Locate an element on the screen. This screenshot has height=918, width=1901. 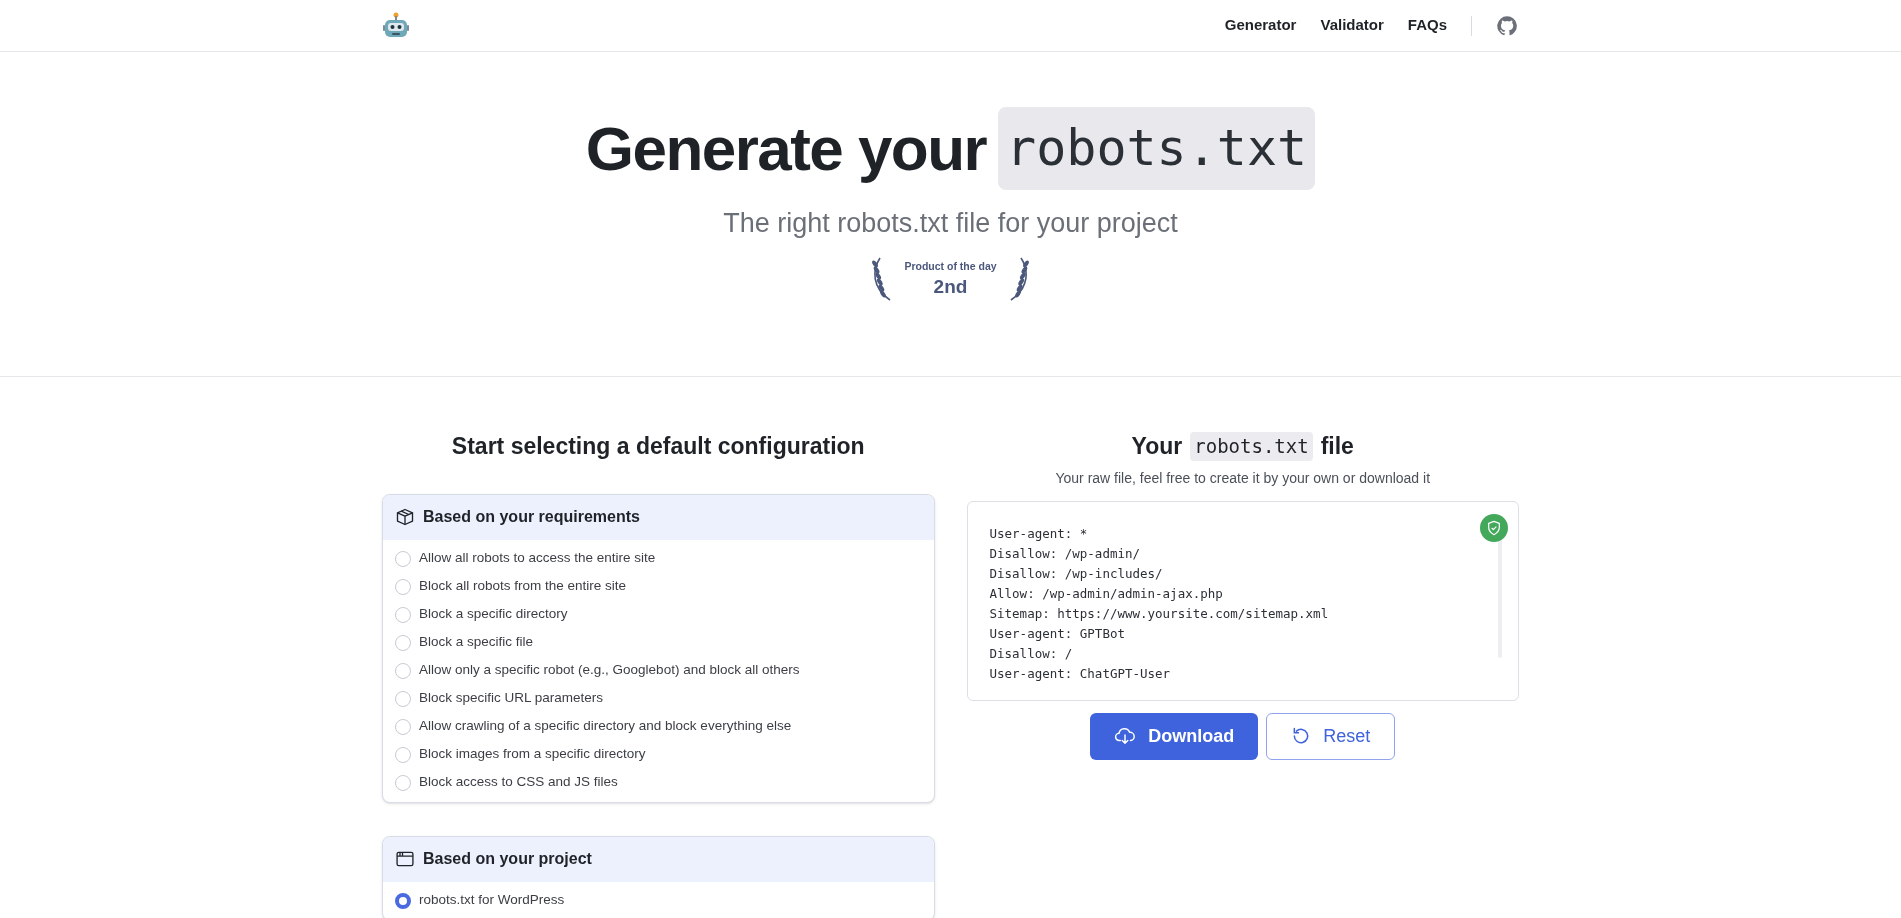
badge-rank: 2nd is located at coordinates (950, 286).